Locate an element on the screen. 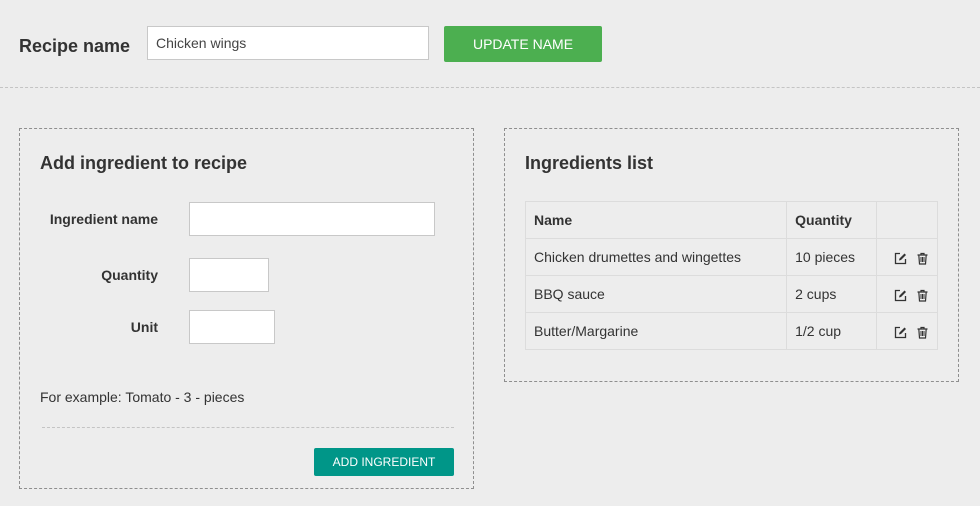 The width and height of the screenshot is (980, 506). update-name-button: Update name is located at coordinates (523, 44).